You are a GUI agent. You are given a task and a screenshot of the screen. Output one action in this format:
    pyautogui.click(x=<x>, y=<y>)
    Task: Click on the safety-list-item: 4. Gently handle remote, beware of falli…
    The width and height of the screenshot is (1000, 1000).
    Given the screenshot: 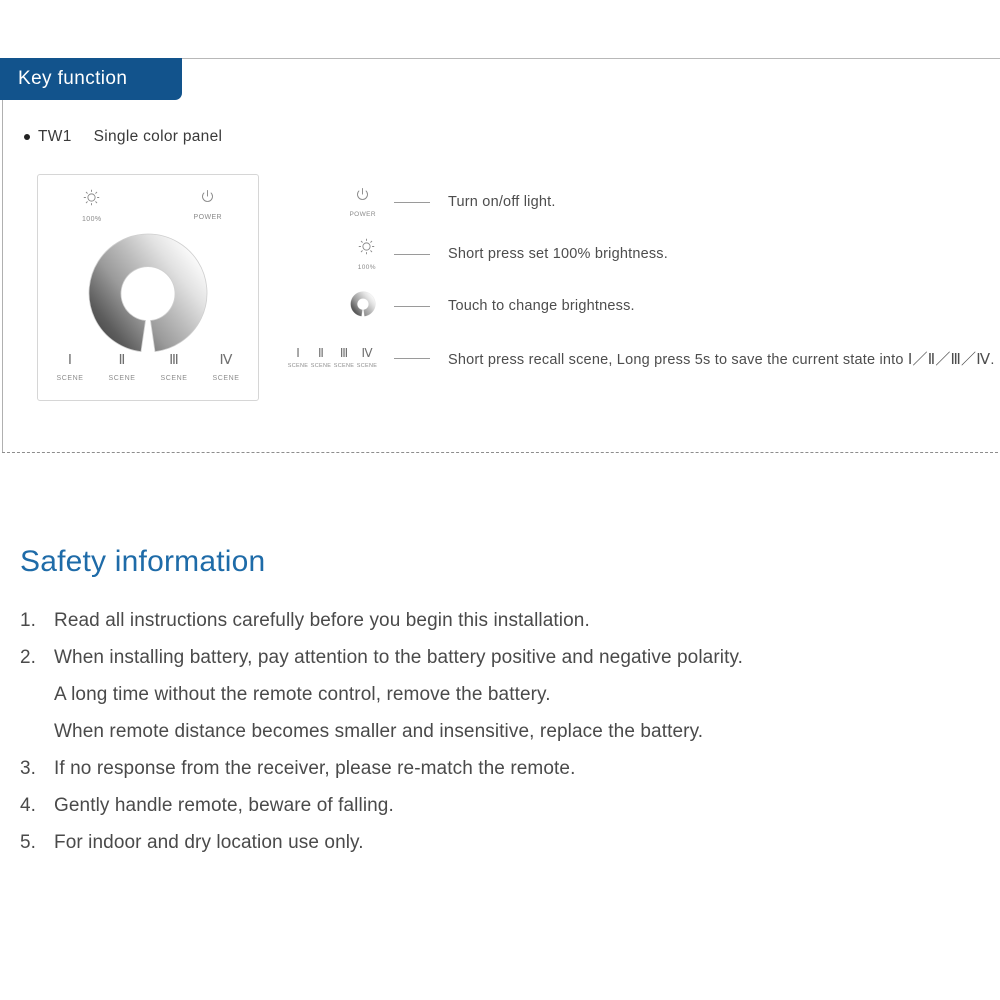 What is the action you would take?
    pyautogui.click(x=495, y=805)
    